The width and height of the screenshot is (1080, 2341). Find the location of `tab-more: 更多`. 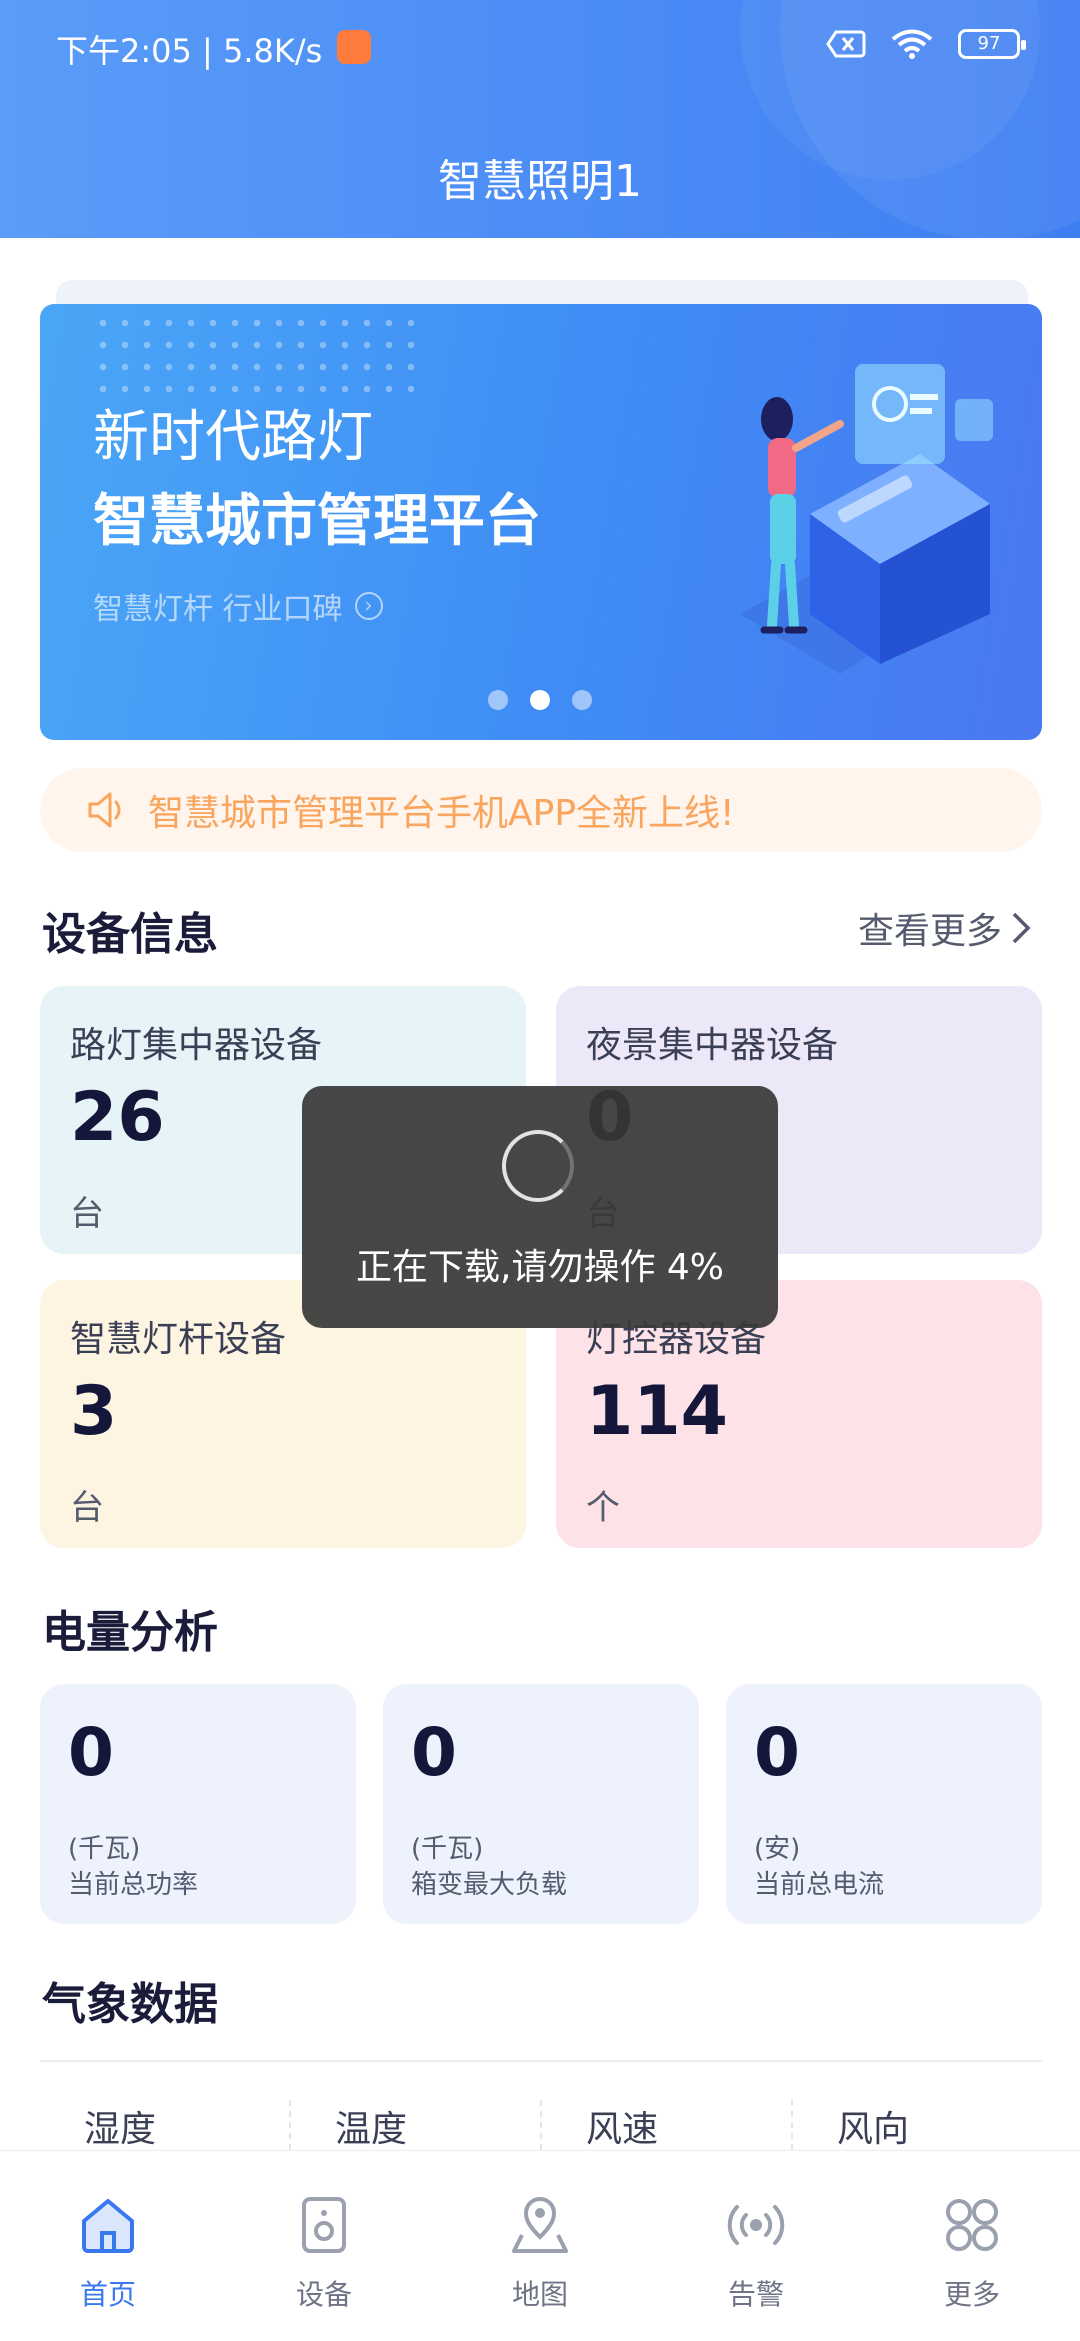

tab-more: 更多 is located at coordinates (972, 2246).